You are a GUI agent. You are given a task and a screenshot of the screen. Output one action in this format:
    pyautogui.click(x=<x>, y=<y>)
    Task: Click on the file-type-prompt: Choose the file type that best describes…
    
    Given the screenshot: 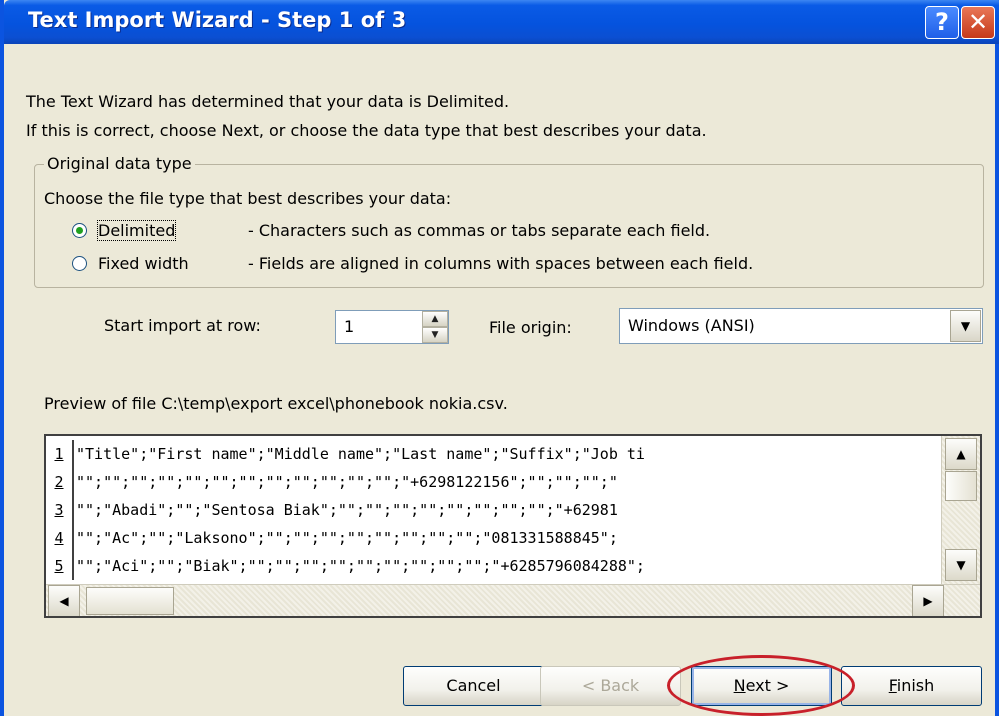 What is the action you would take?
    pyautogui.click(x=248, y=198)
    